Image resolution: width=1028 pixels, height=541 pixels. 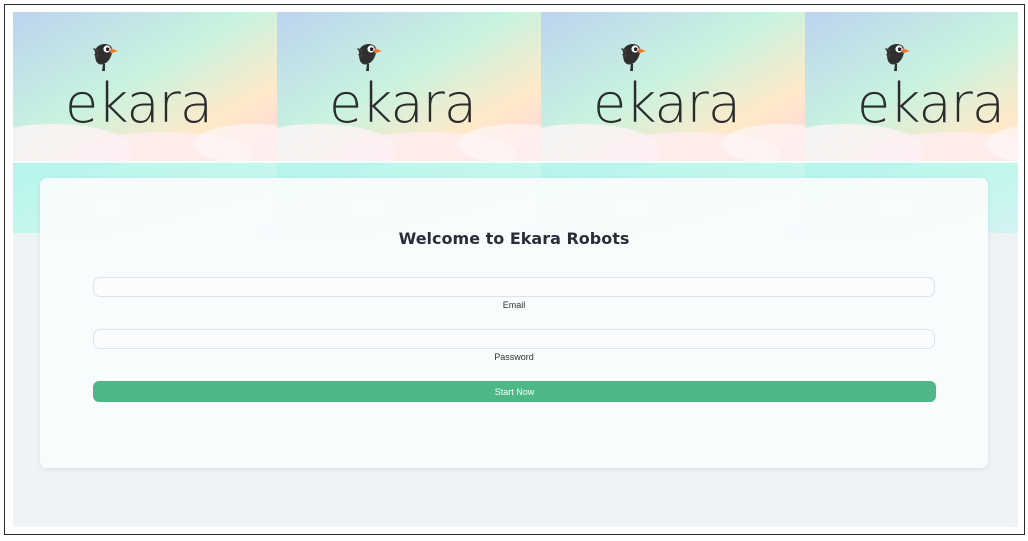 I want to click on email-field, so click(x=514, y=287).